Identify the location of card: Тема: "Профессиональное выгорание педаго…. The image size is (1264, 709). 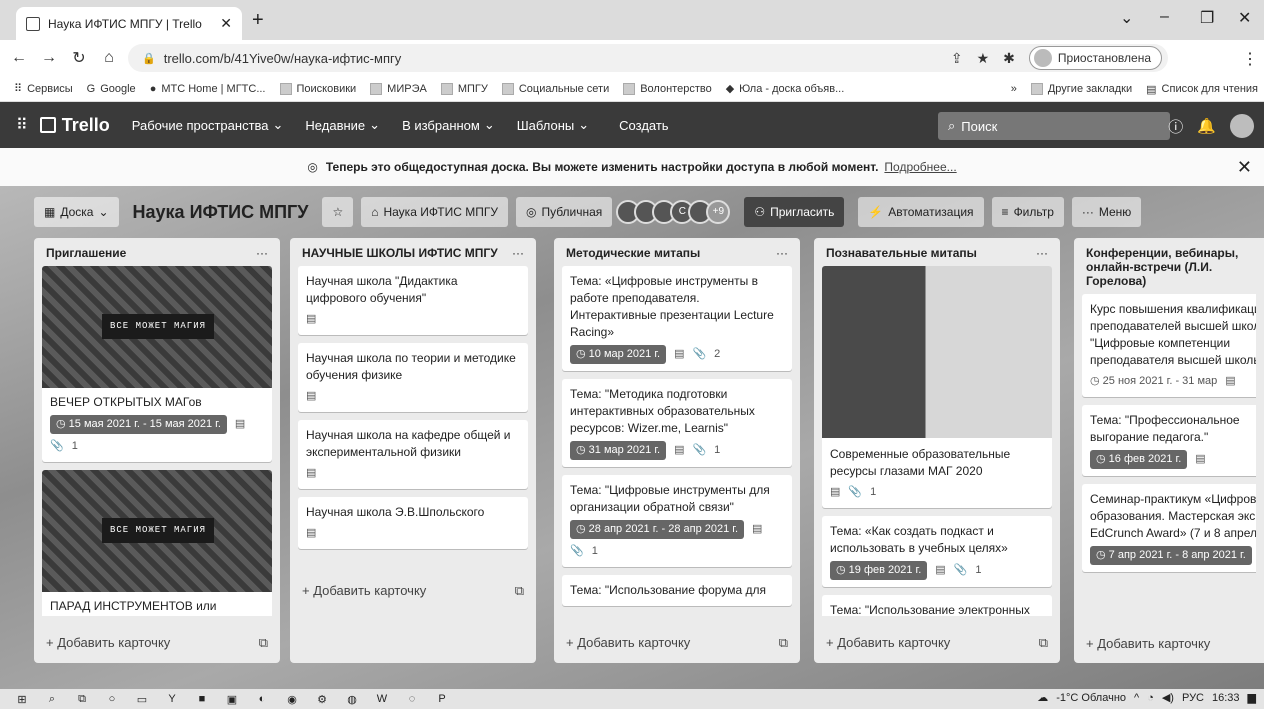
(1169, 440).